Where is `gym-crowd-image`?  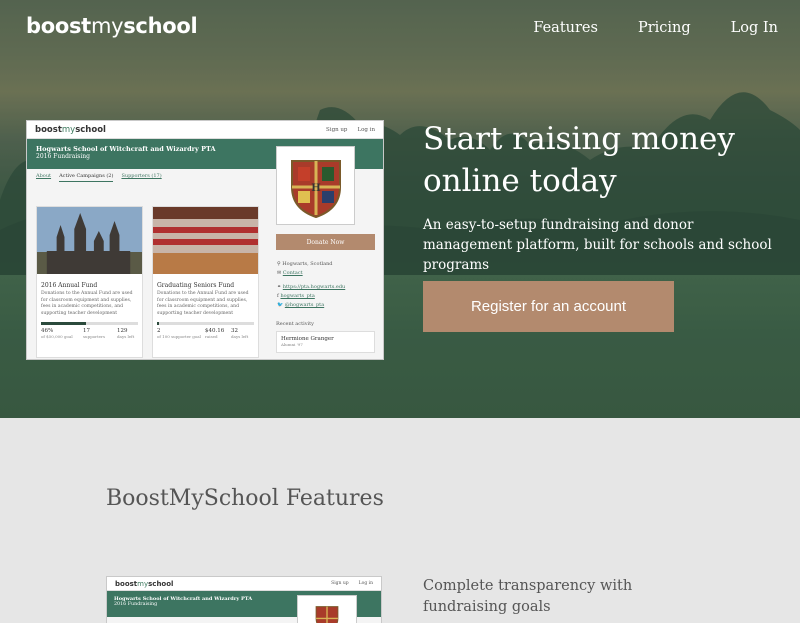 gym-crowd-image is located at coordinates (205, 240).